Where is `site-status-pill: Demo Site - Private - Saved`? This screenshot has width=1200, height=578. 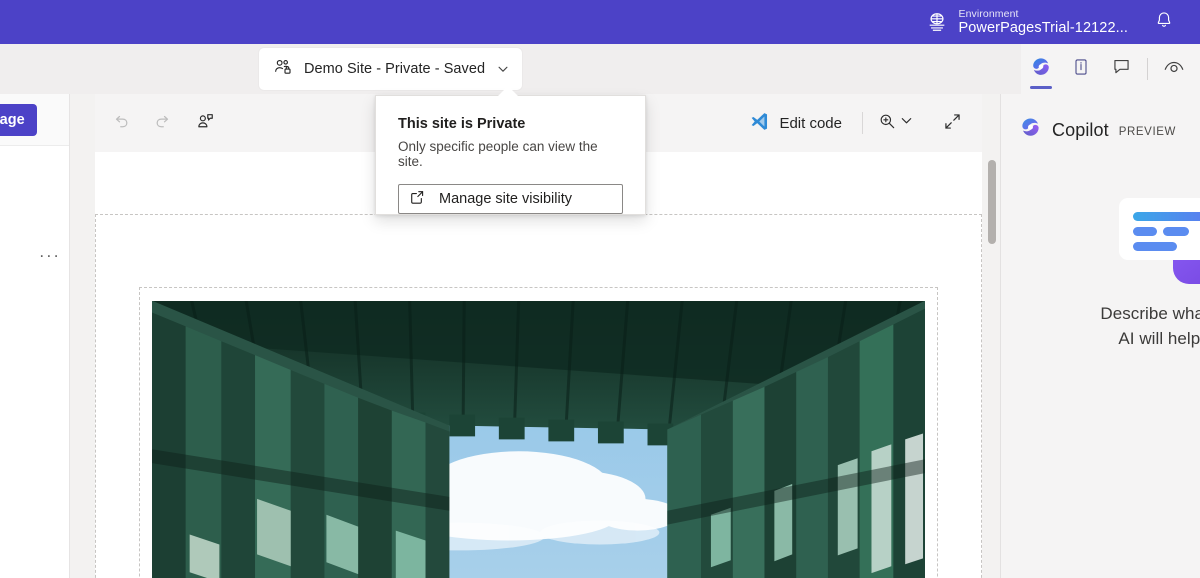 site-status-pill: Demo Site - Private - Saved is located at coordinates (391, 69).